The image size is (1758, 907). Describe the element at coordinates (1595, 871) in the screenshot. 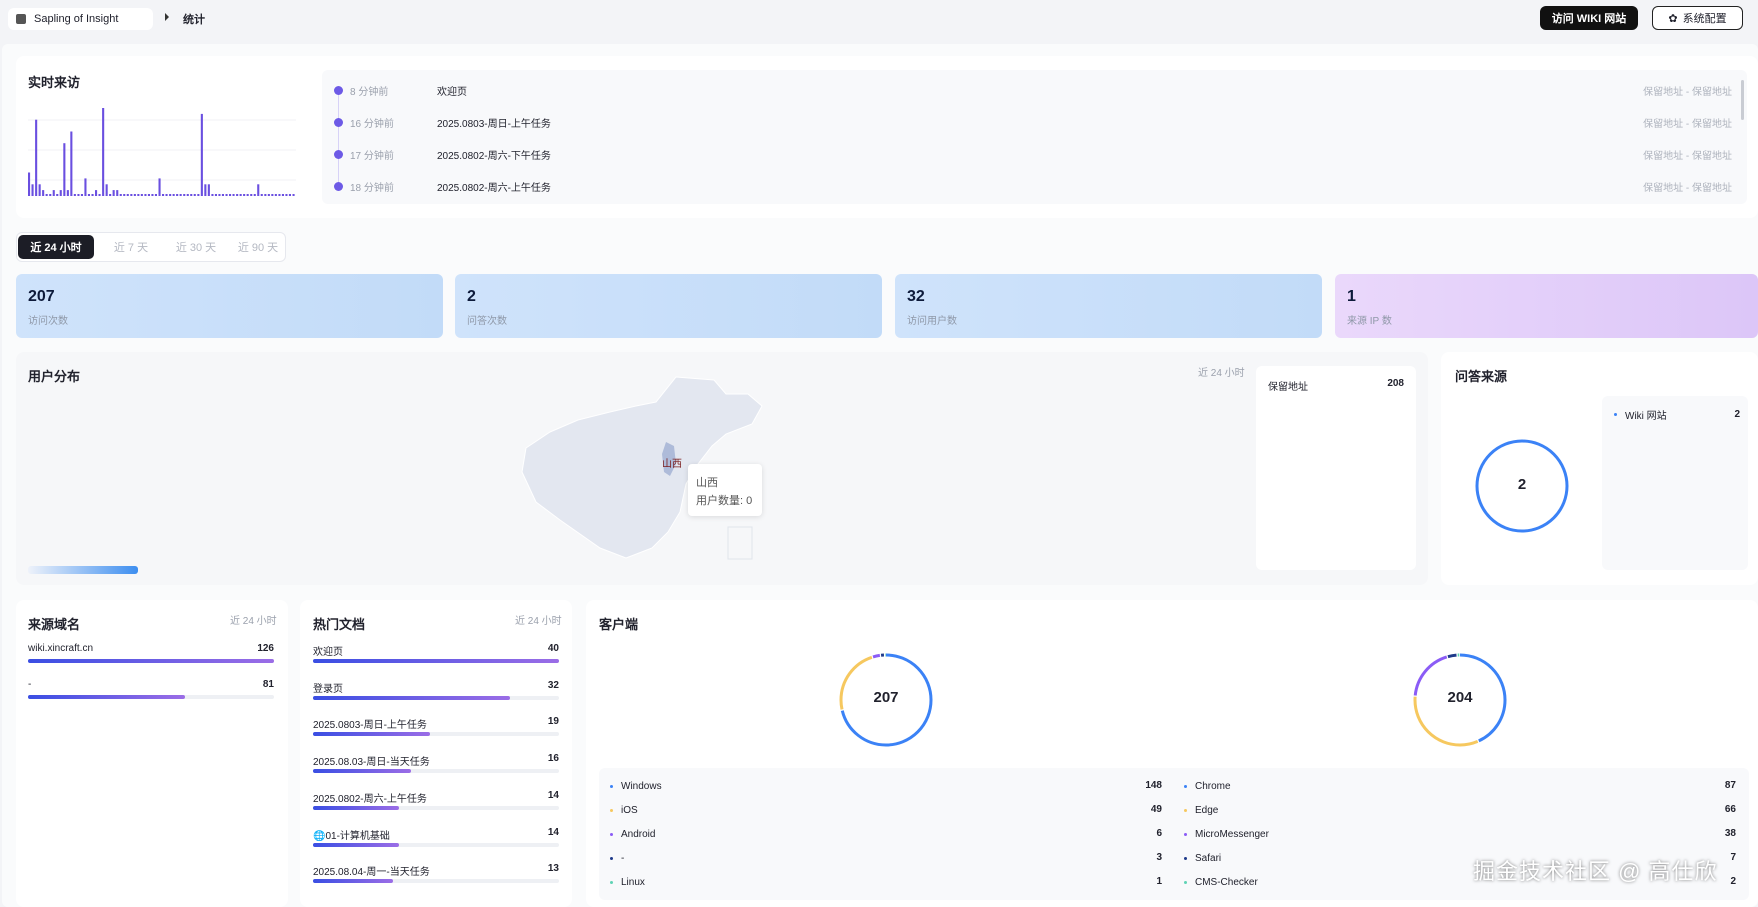

I see `watermark: 掘金技术社区 @ 高仕欣` at that location.